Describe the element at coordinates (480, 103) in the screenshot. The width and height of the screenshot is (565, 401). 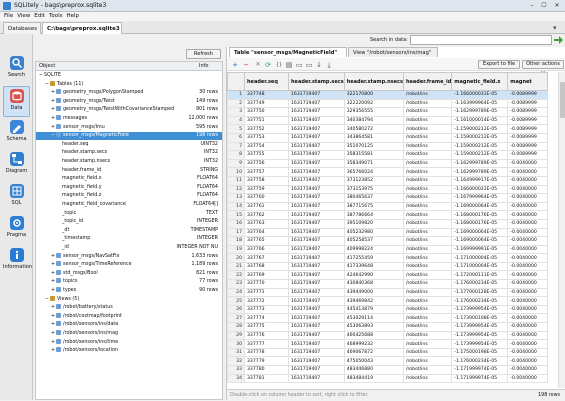
I see `table-cell: -1.163999964E-05` at that location.